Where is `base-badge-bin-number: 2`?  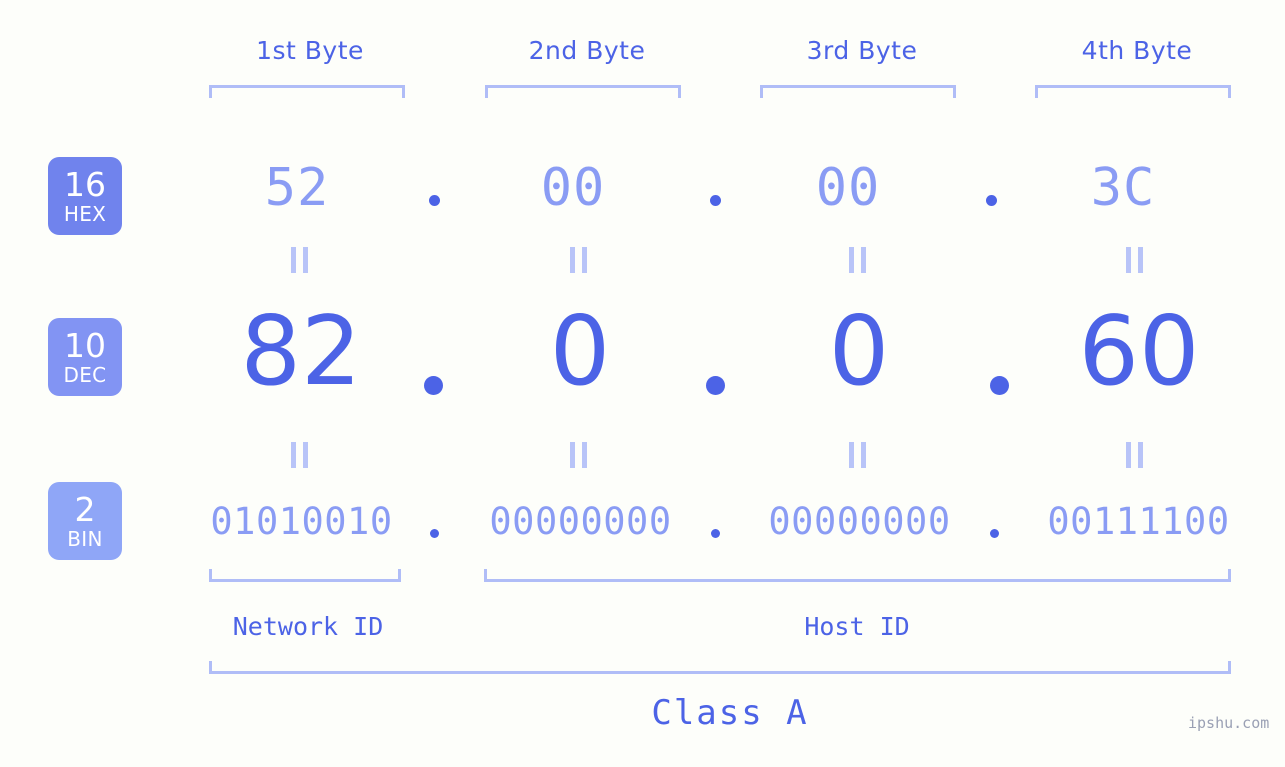 base-badge-bin-number: 2 is located at coordinates (85, 509).